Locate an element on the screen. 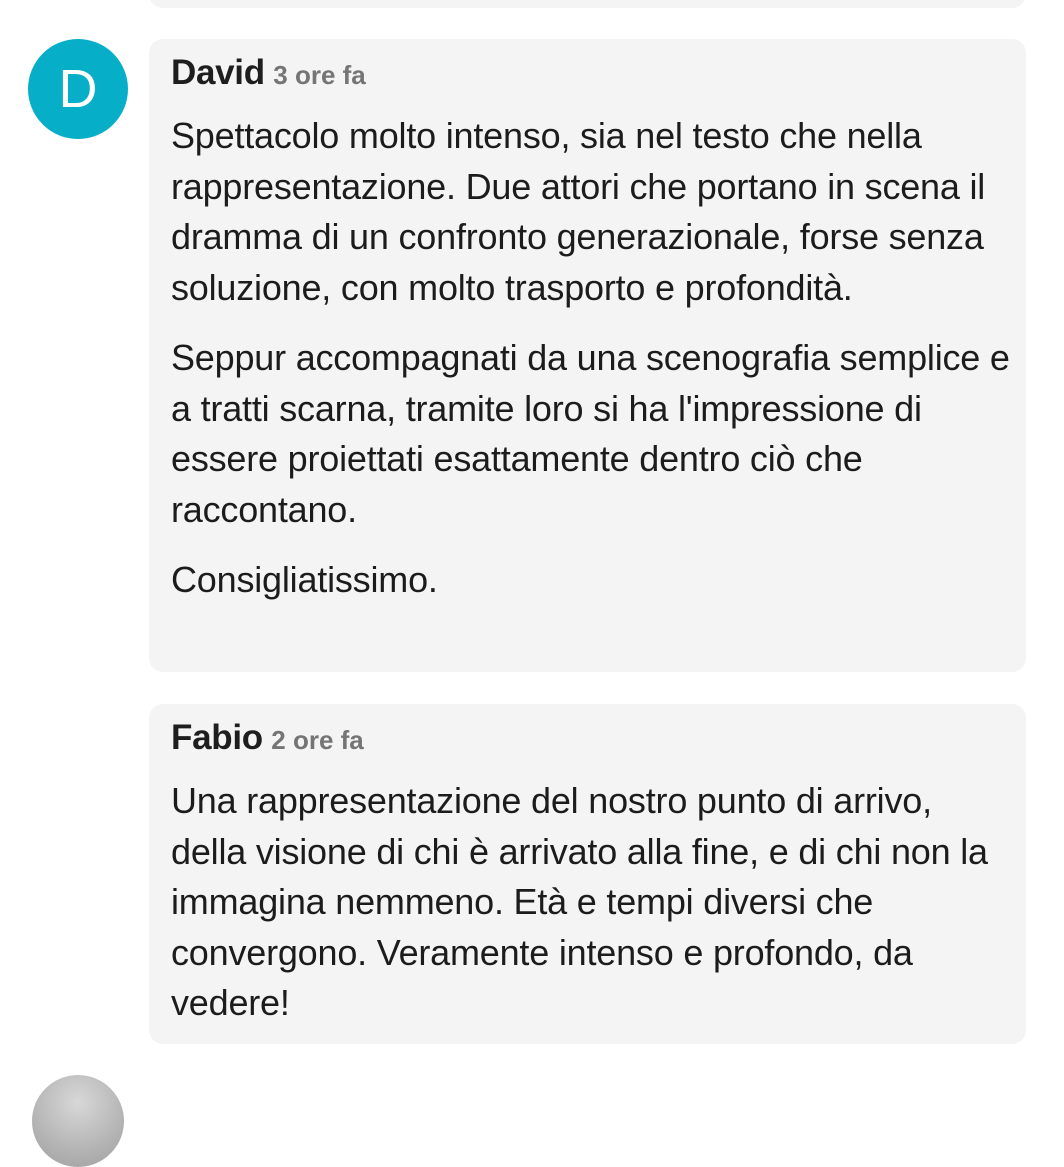  comment-author: David is located at coordinates (218, 72).